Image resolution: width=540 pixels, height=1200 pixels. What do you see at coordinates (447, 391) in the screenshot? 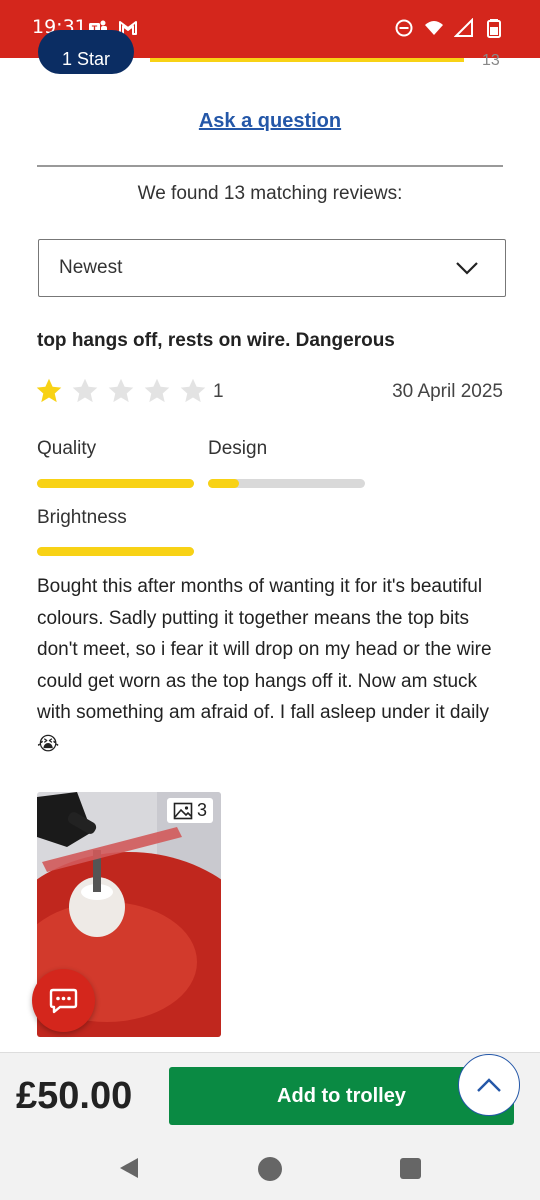
I see `review-date: 30 April 2025` at bounding box center [447, 391].